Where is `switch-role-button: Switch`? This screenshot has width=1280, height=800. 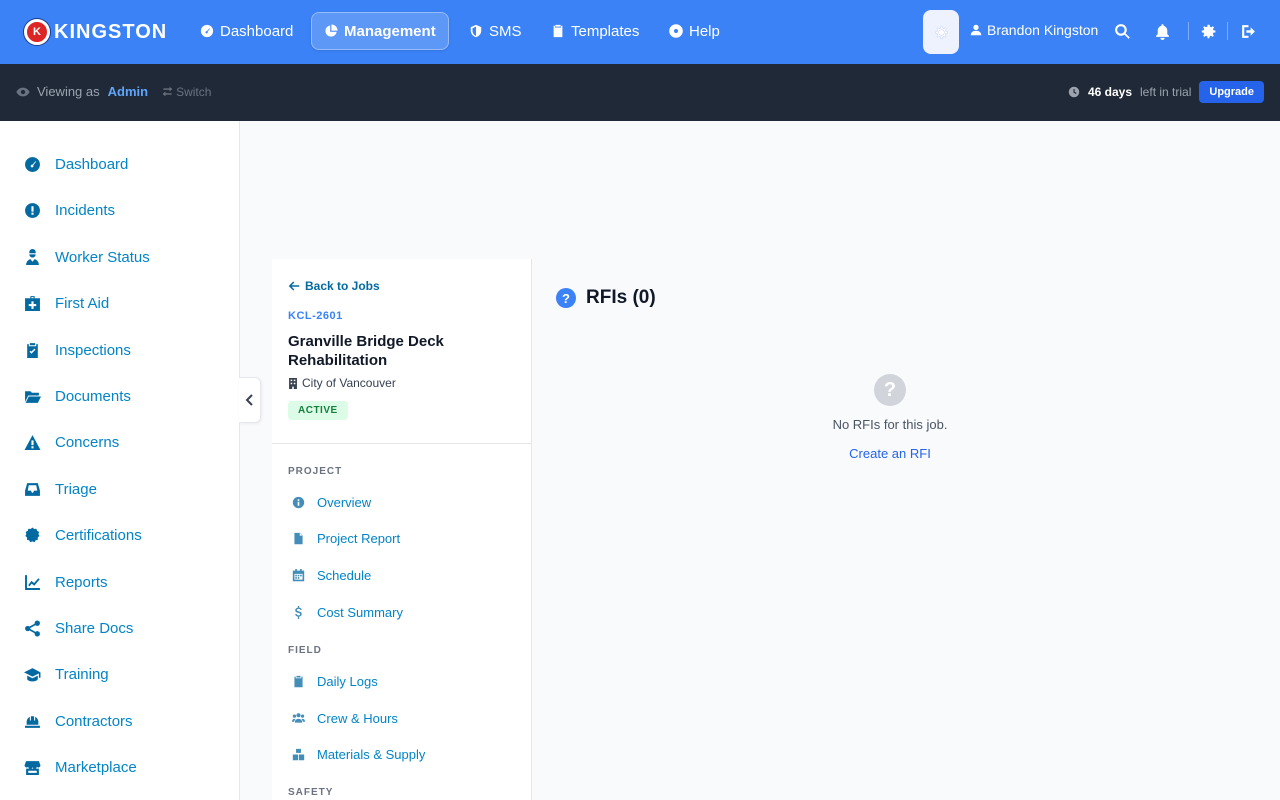 switch-role-button: Switch is located at coordinates (186, 92).